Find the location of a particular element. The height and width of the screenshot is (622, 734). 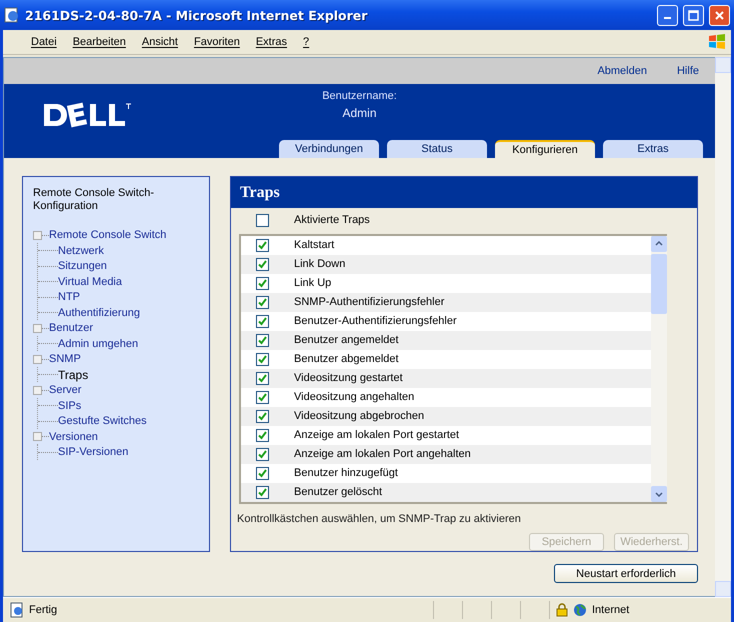

caret-up-icon is located at coordinates (659, 243).